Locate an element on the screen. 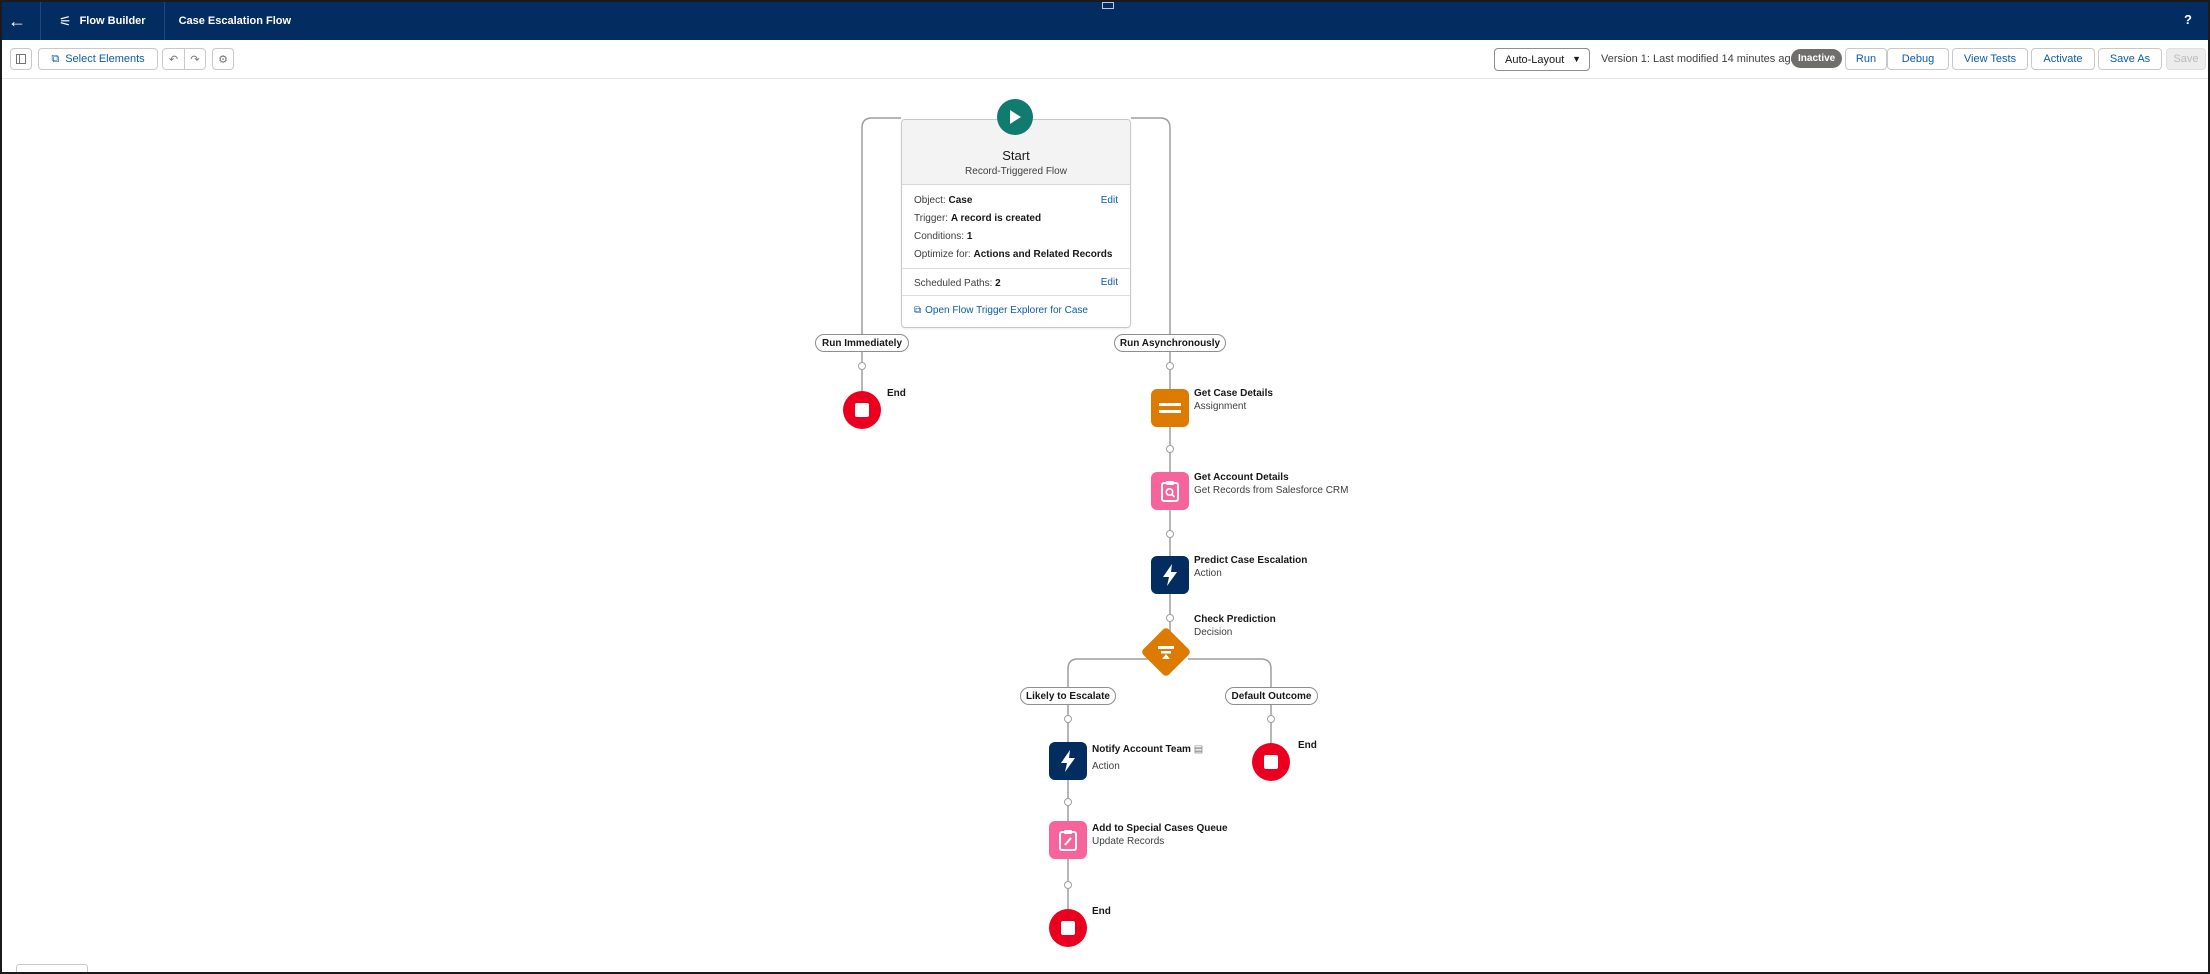 This screenshot has height=974, width=2210. update-records-icon is located at coordinates (1068, 840).